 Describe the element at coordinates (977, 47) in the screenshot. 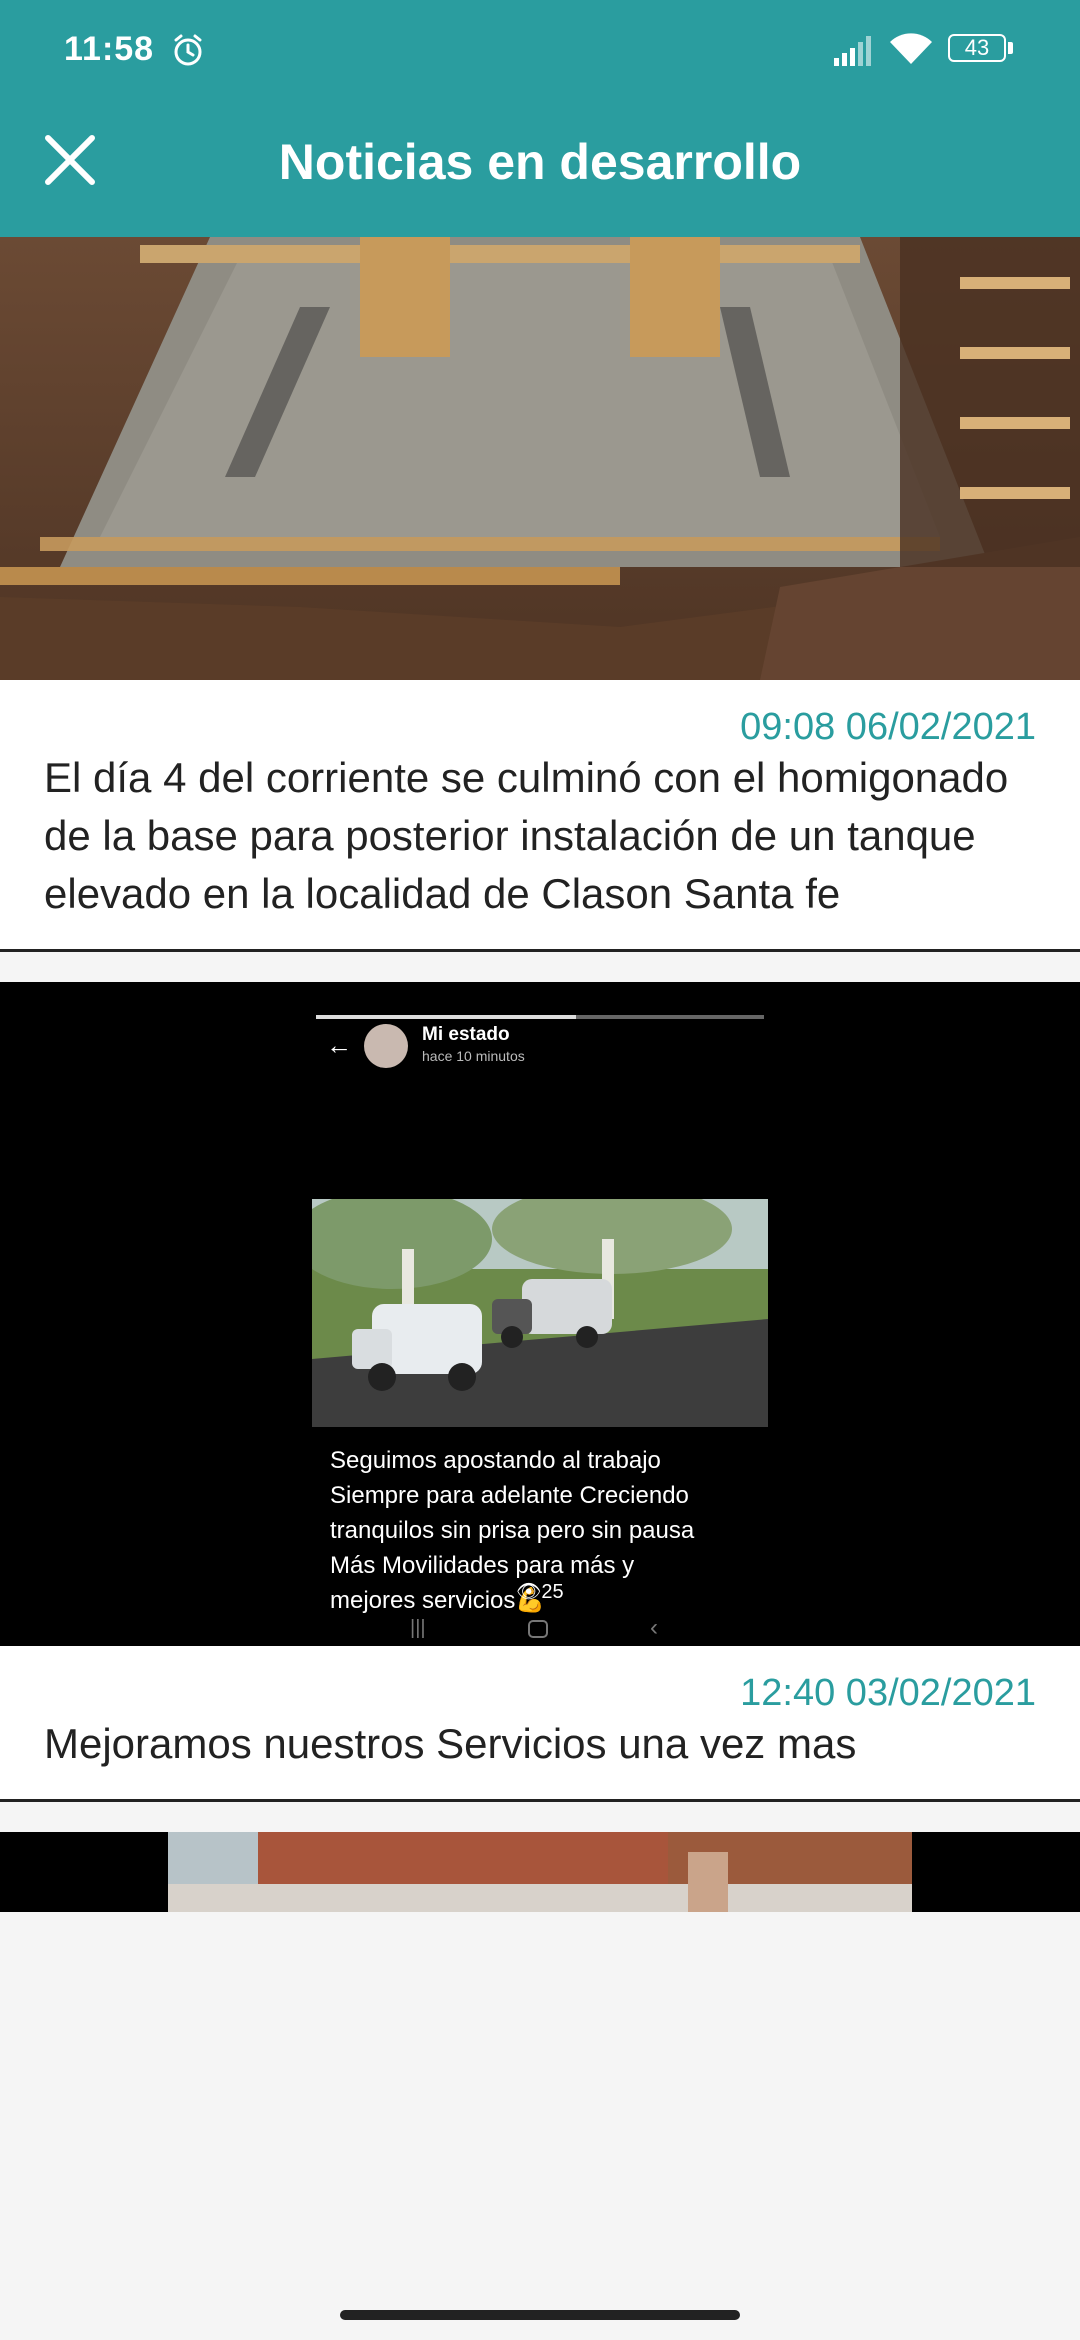

I see `battery-level: 43` at that location.